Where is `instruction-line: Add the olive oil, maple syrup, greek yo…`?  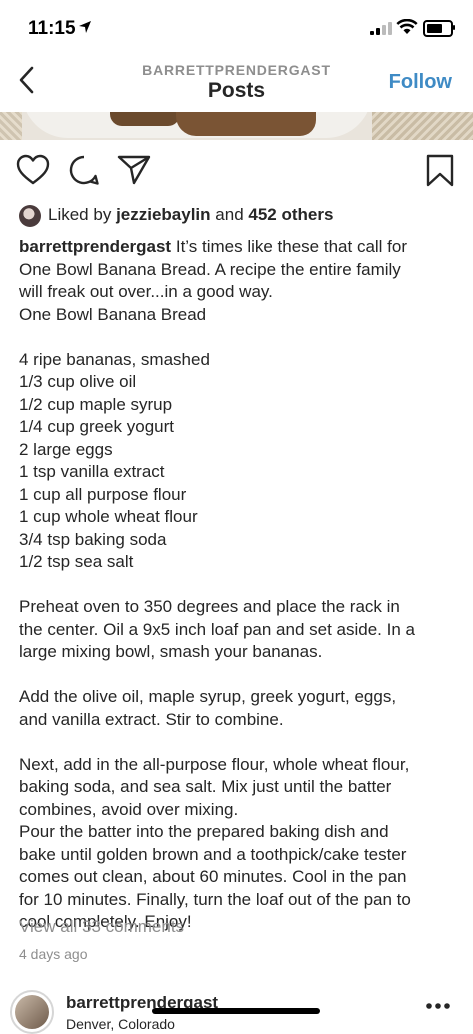 instruction-line: Add the olive oil, maple syrup, greek yo… is located at coordinates (208, 696).